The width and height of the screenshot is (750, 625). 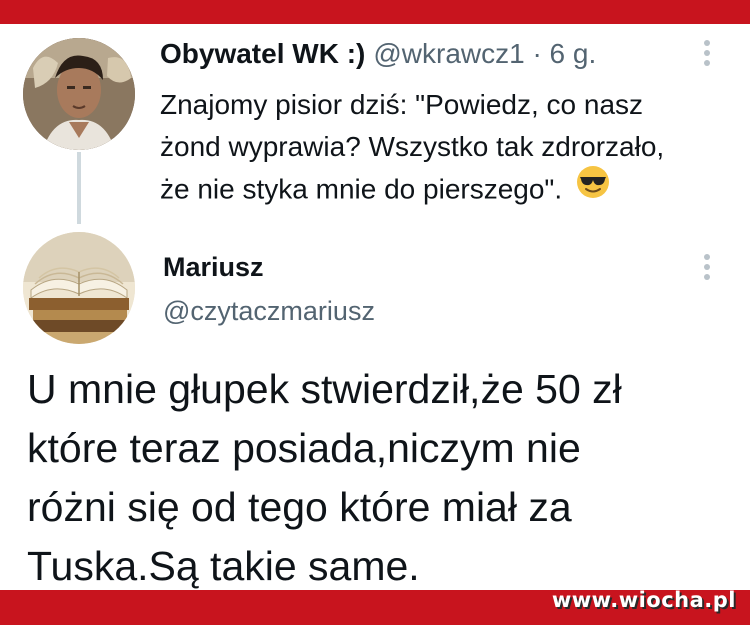 What do you see at coordinates (304, 448) in the screenshot?
I see `tweet2-line: które teraz posiada,niczym nie` at bounding box center [304, 448].